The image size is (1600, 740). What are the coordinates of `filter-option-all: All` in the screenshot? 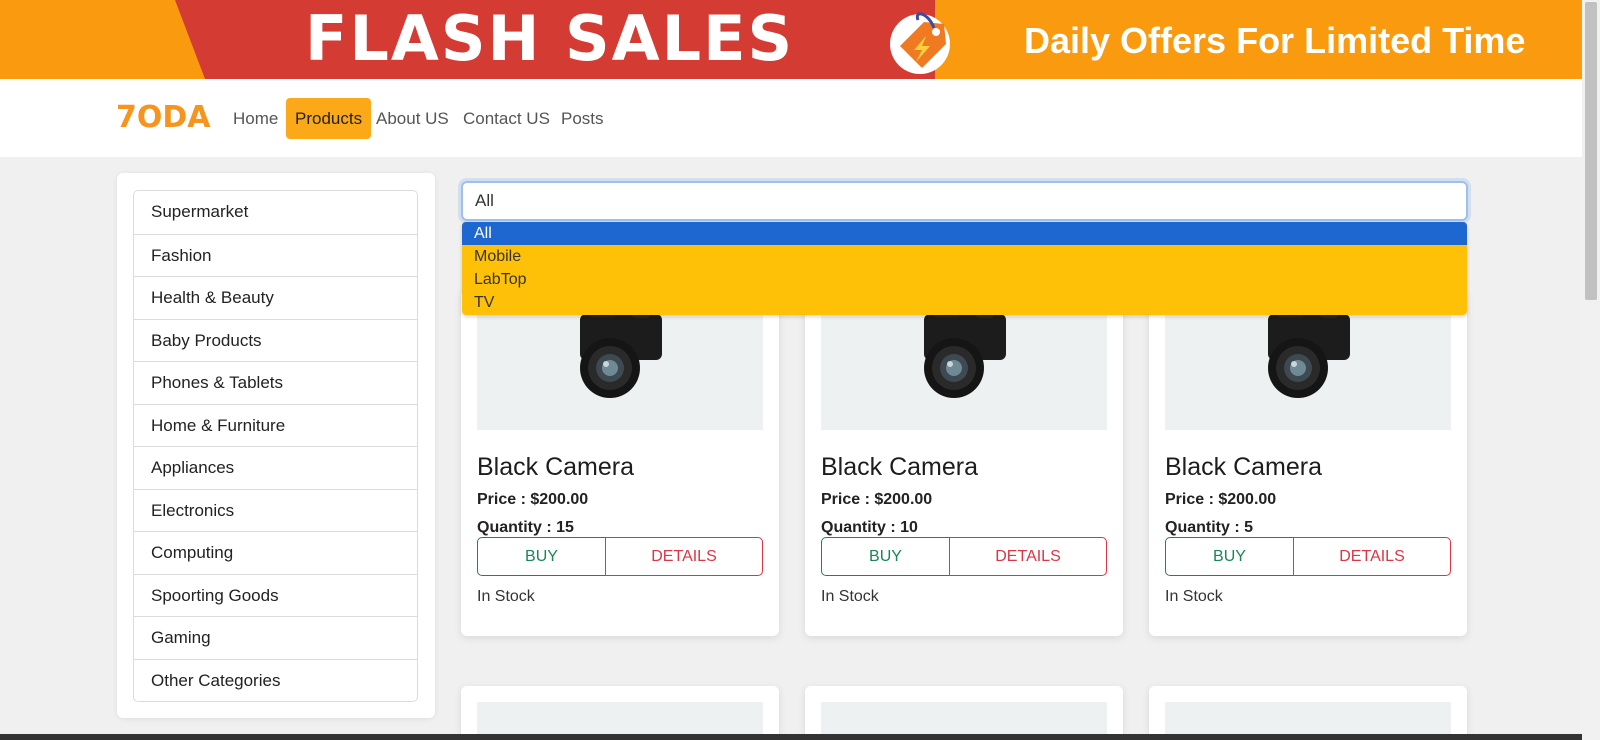 It's located at (964, 233).